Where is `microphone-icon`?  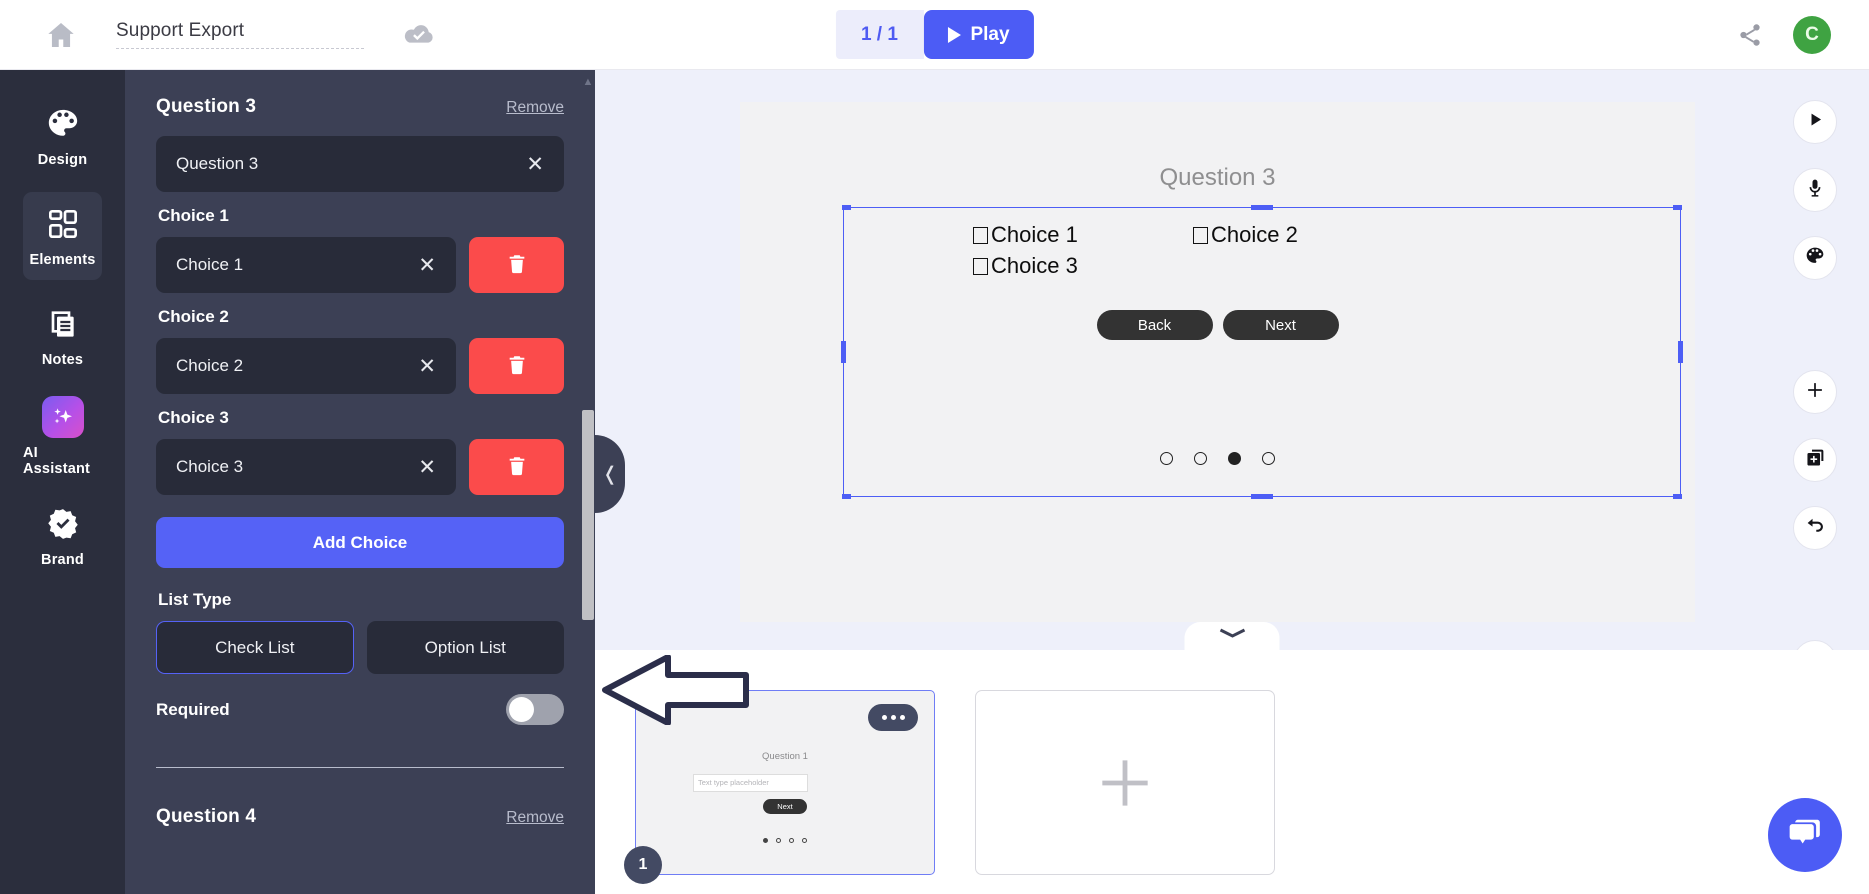
microphone-icon is located at coordinates (1815, 190).